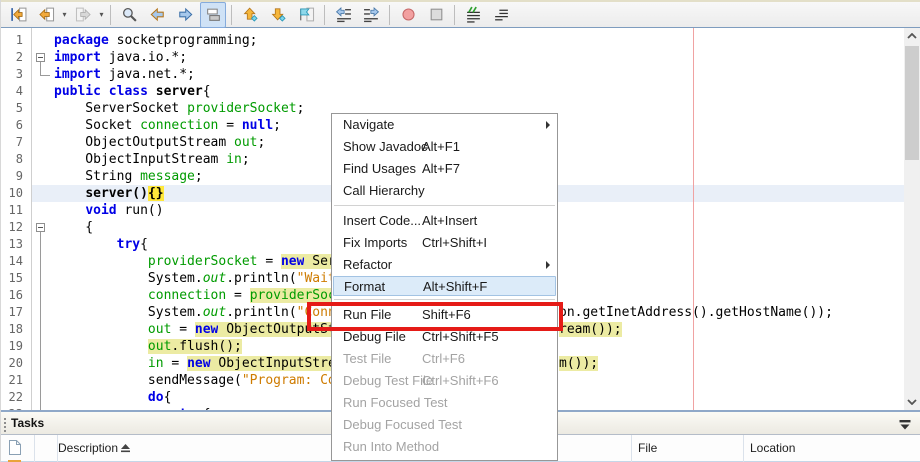 Image resolution: width=920 pixels, height=462 pixels. Describe the element at coordinates (74, 227) in the screenshot. I see `code-line: {` at that location.